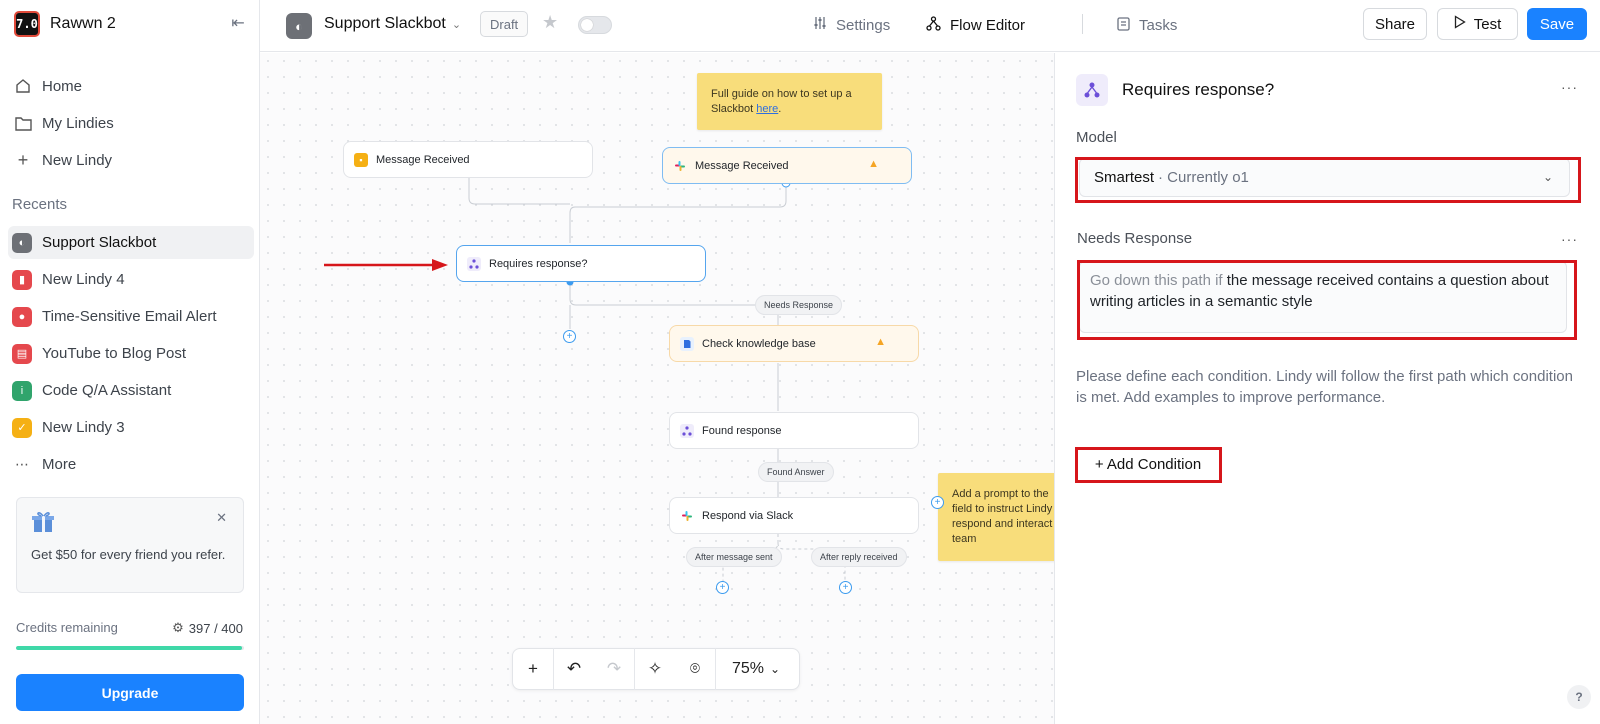  I want to click on tab-flow-editor: Flow Editor, so click(975, 25).